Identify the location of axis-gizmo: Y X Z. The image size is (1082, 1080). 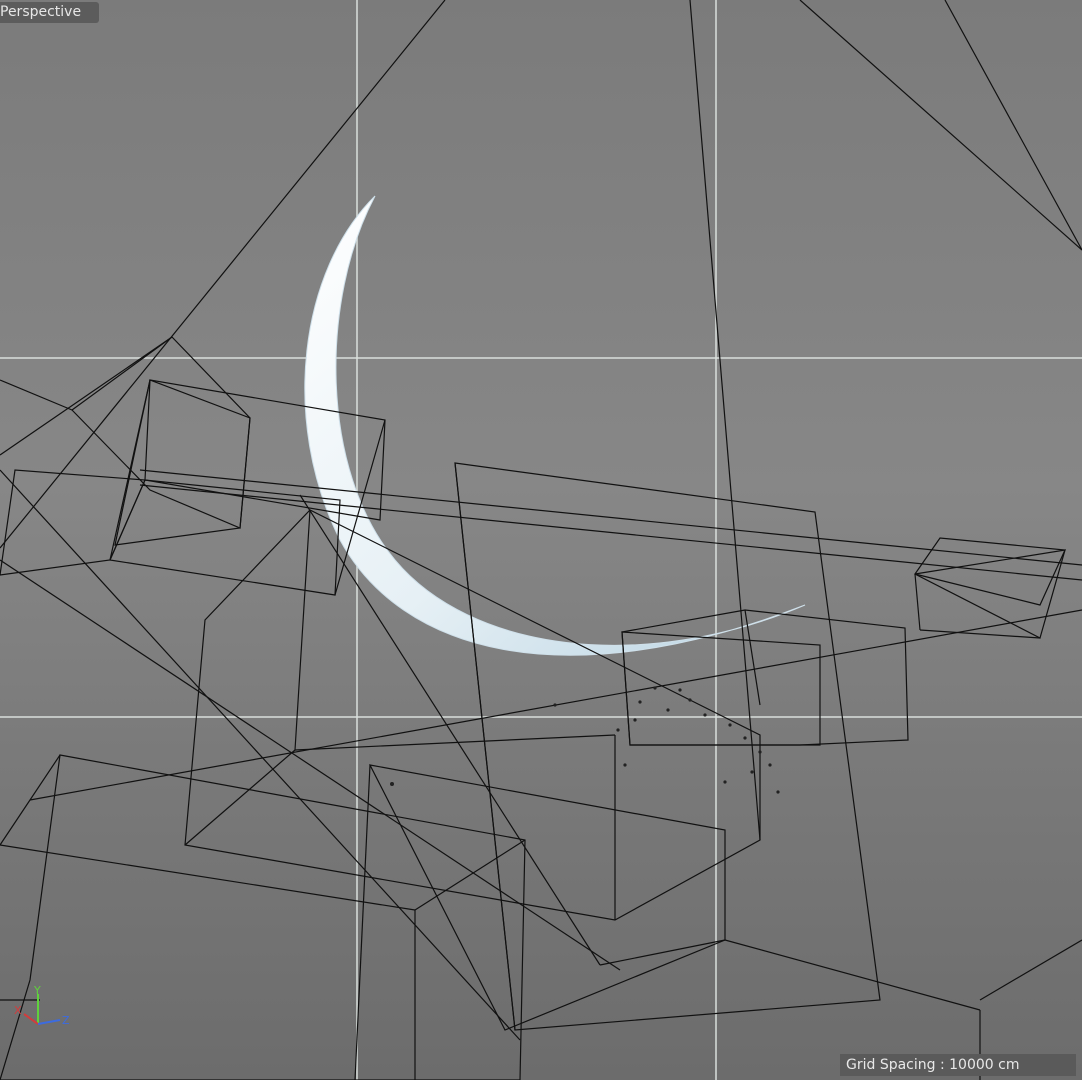
(42, 1006).